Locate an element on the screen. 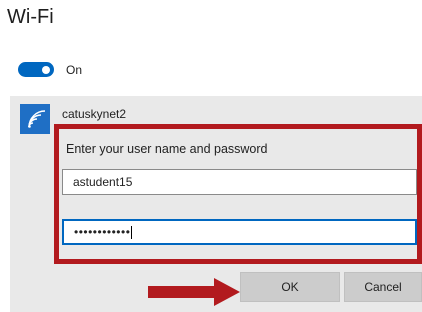  network-name: catuskynet2 is located at coordinates (94, 114).